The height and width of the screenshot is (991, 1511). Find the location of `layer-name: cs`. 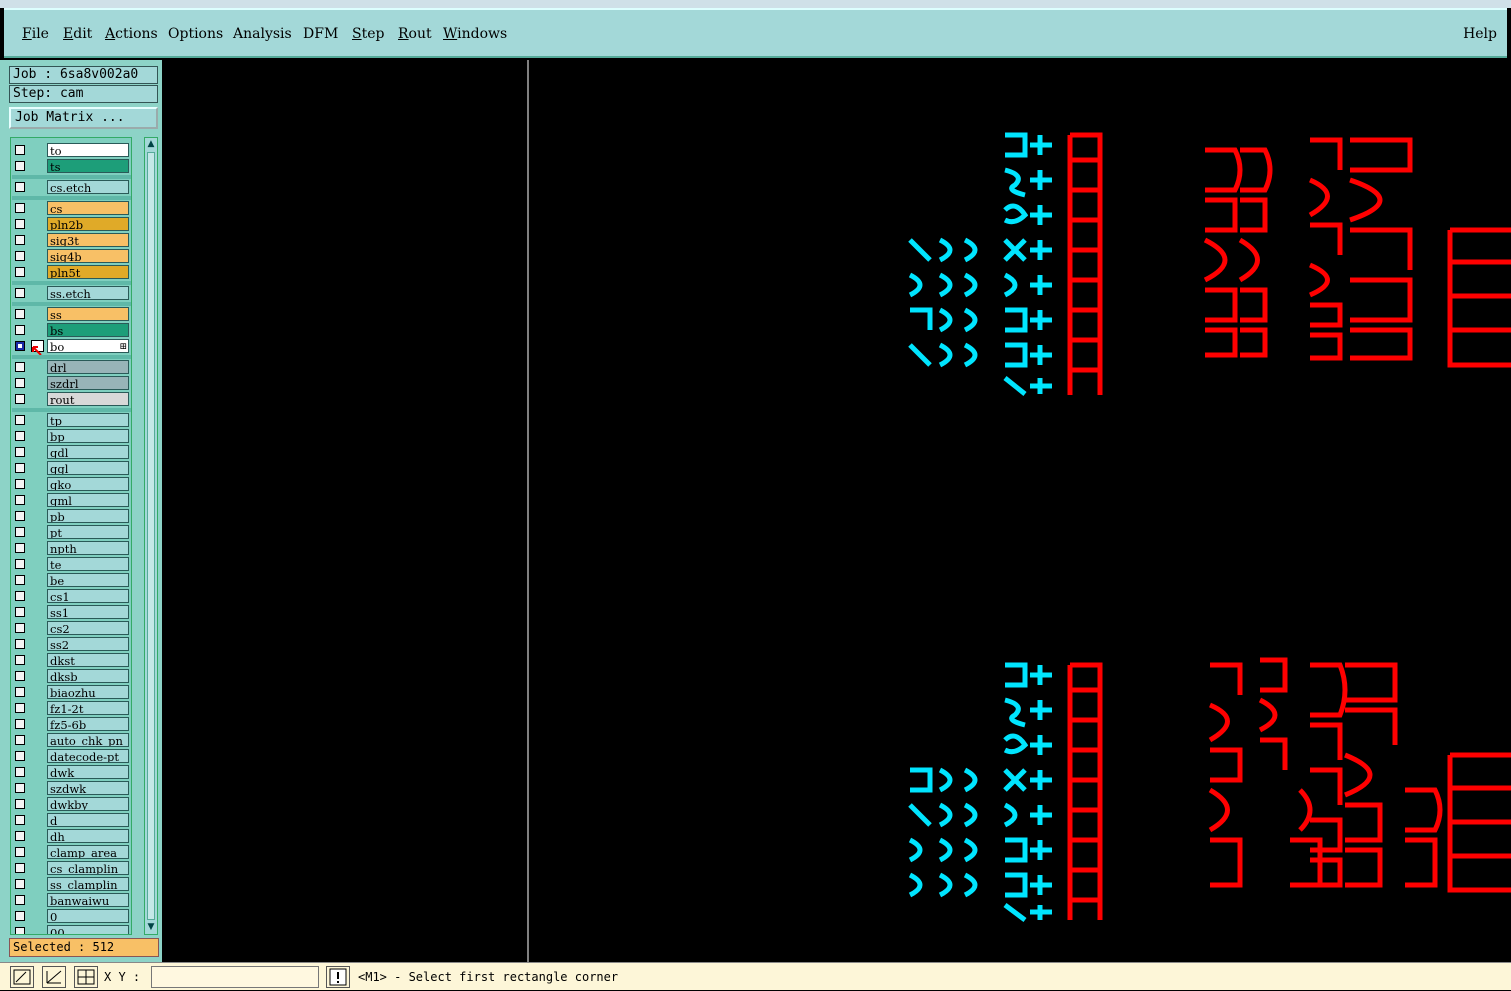

layer-name: cs is located at coordinates (88, 208).